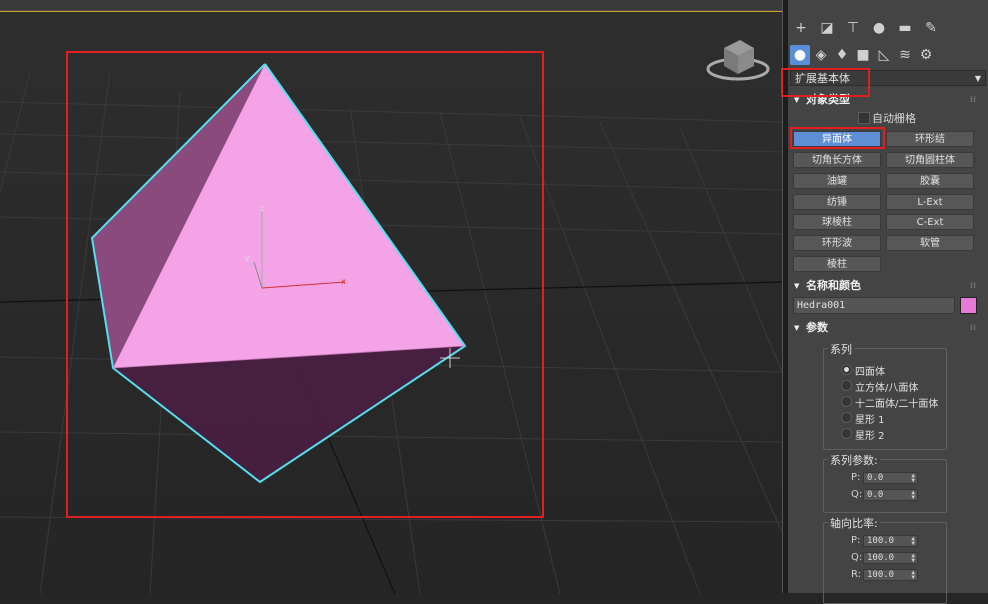 This screenshot has height=604, width=988. I want to click on family-p-label: P:, so click(856, 477).